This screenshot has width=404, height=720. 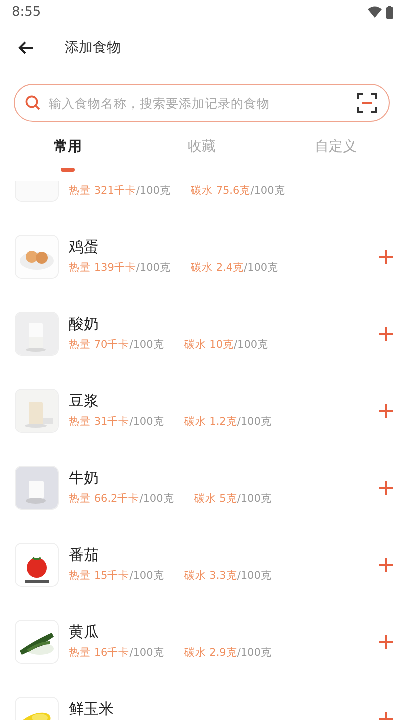 I want to click on calorie-text: 热量 31千卡/100克, so click(x=116, y=422).